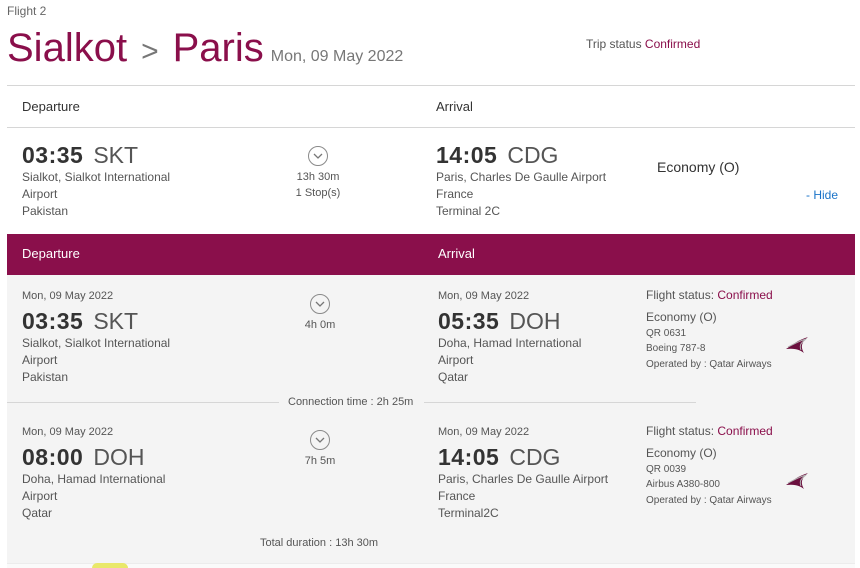 Image resolution: width=860 pixels, height=568 pixels. I want to click on route-title: Sialkot > Paris Mon, 09 May 2022, so click(205, 48).